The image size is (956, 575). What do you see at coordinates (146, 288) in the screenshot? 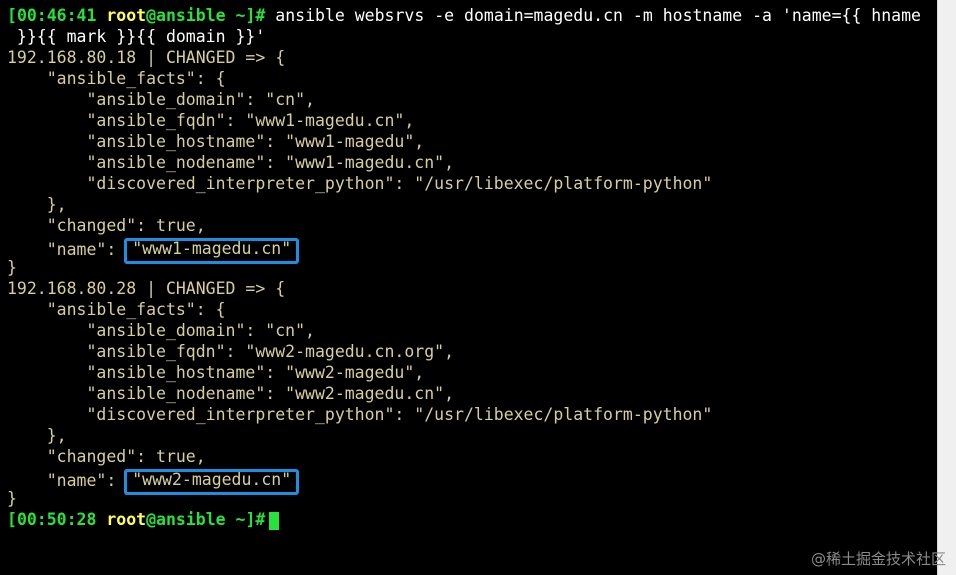
I see `host2-result-header: 192.168.80.28 | CHANGED => {` at bounding box center [146, 288].